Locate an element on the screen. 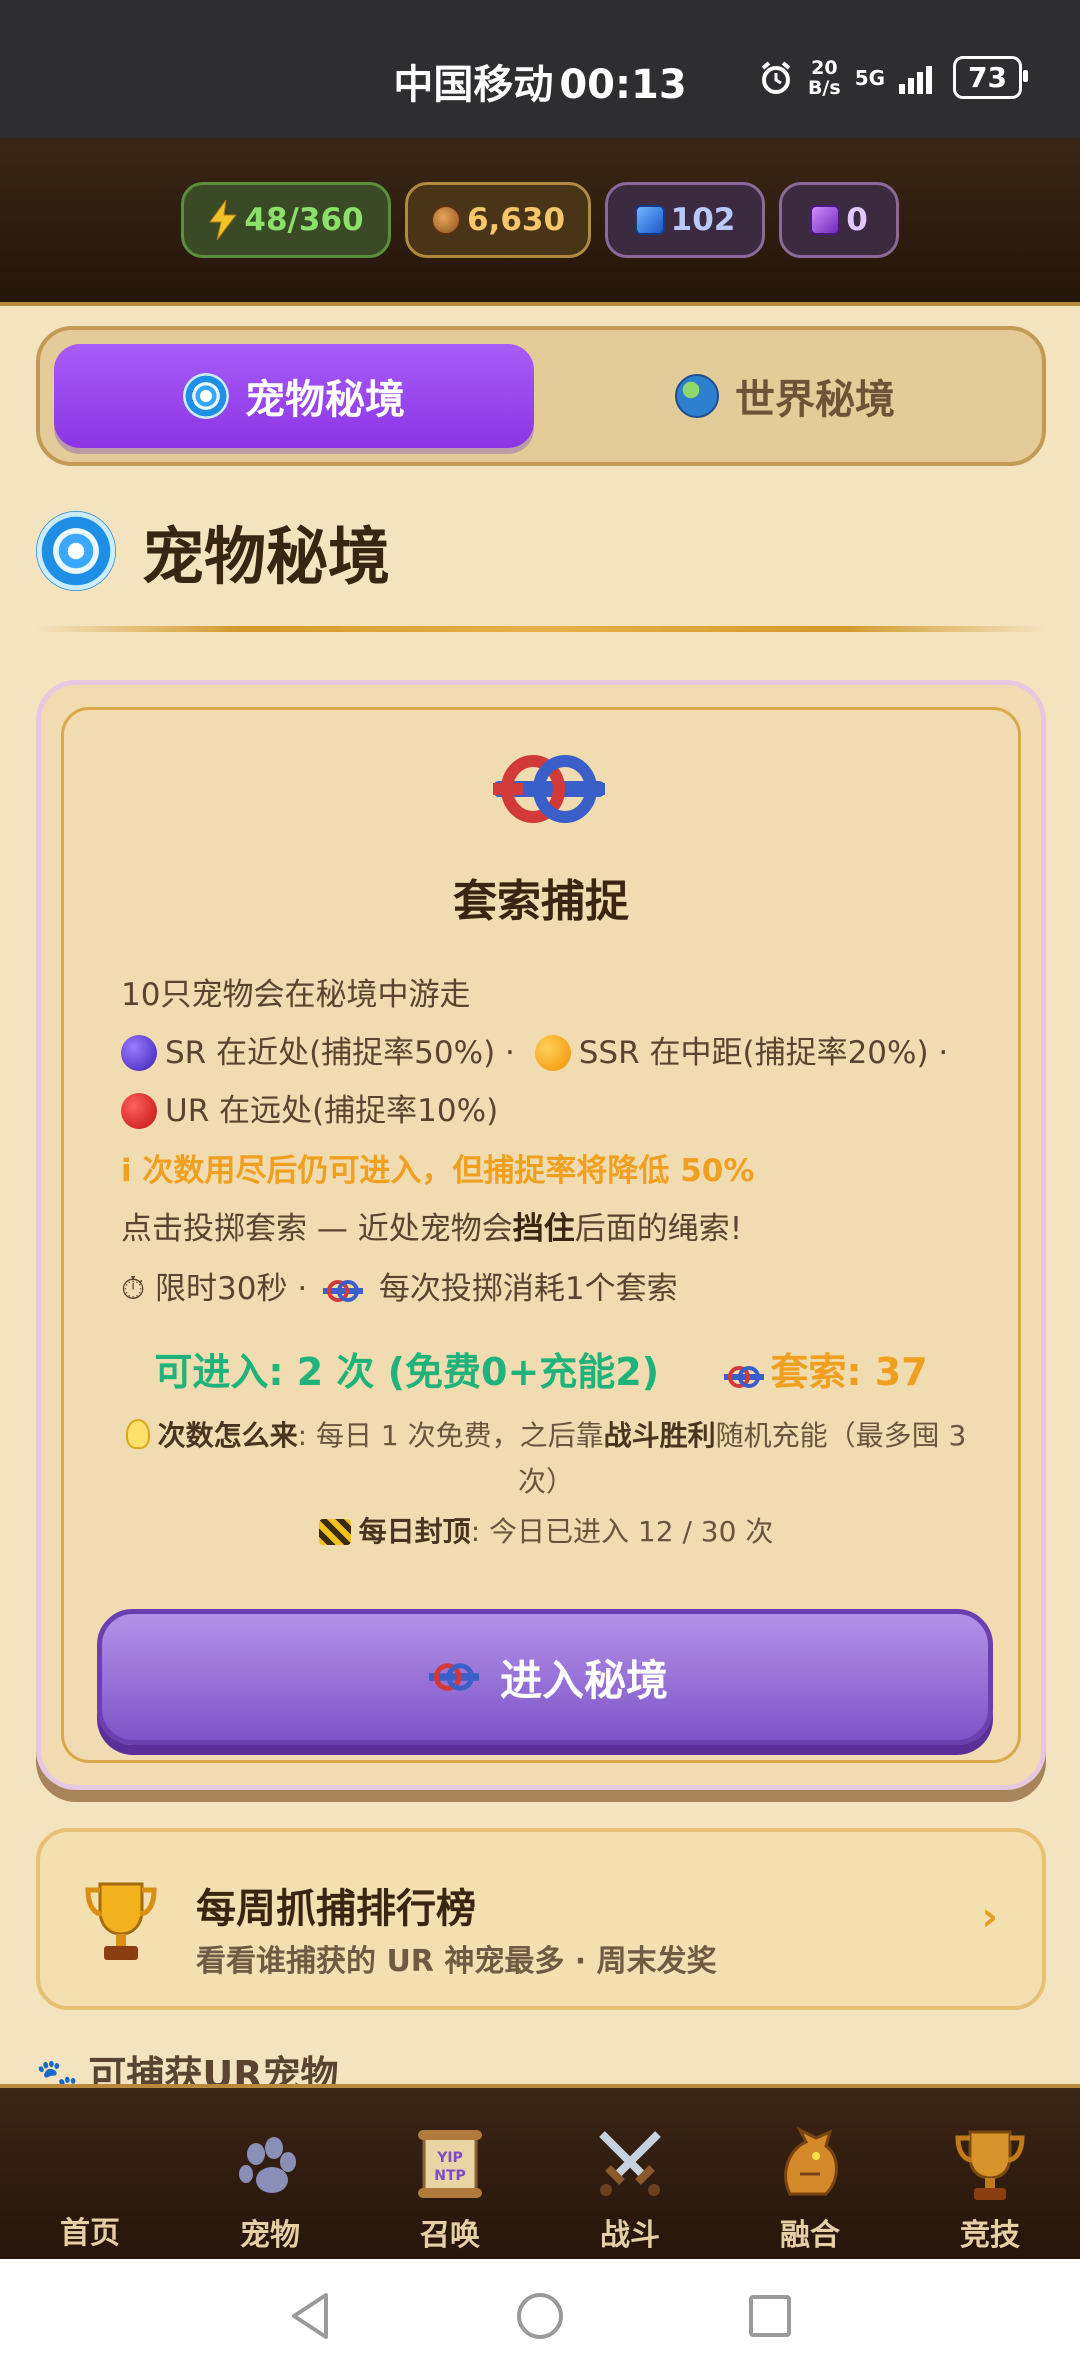 Image resolution: width=1080 pixels, height=2376 pixels. lightning-icon is located at coordinates (223, 220).